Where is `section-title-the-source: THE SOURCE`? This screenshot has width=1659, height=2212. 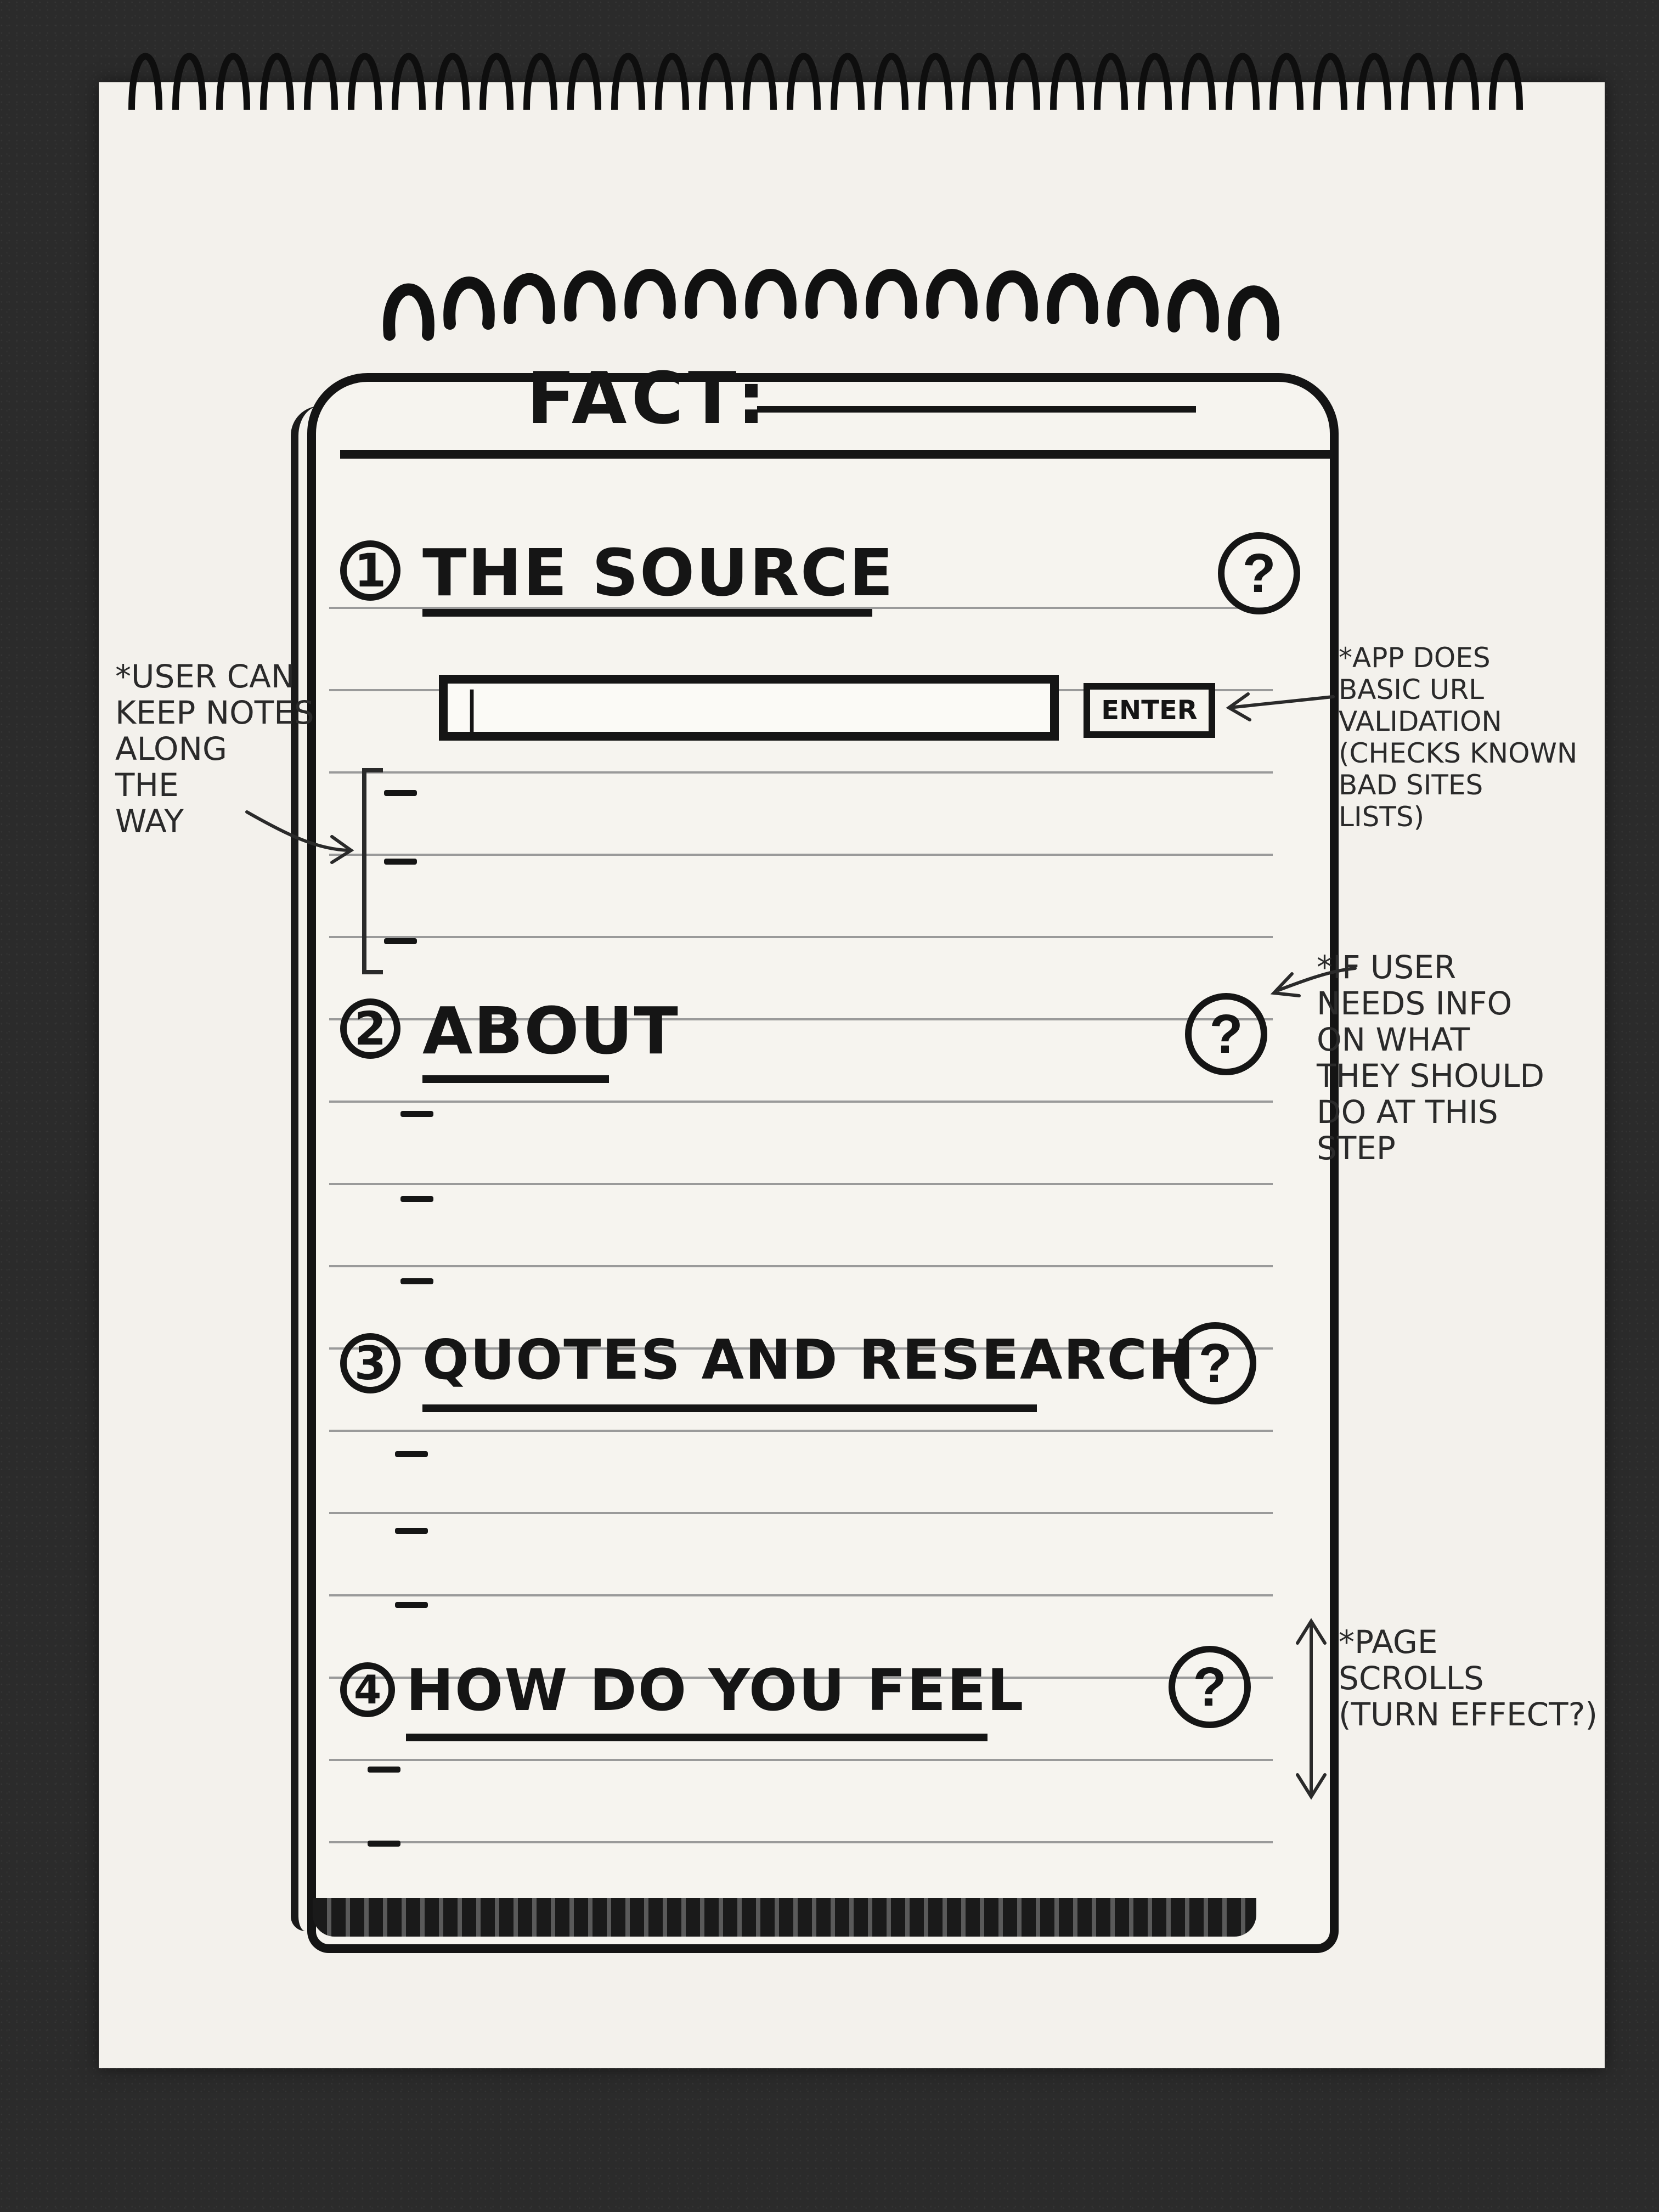
section-title-the-source: THE SOURCE is located at coordinates (658, 573).